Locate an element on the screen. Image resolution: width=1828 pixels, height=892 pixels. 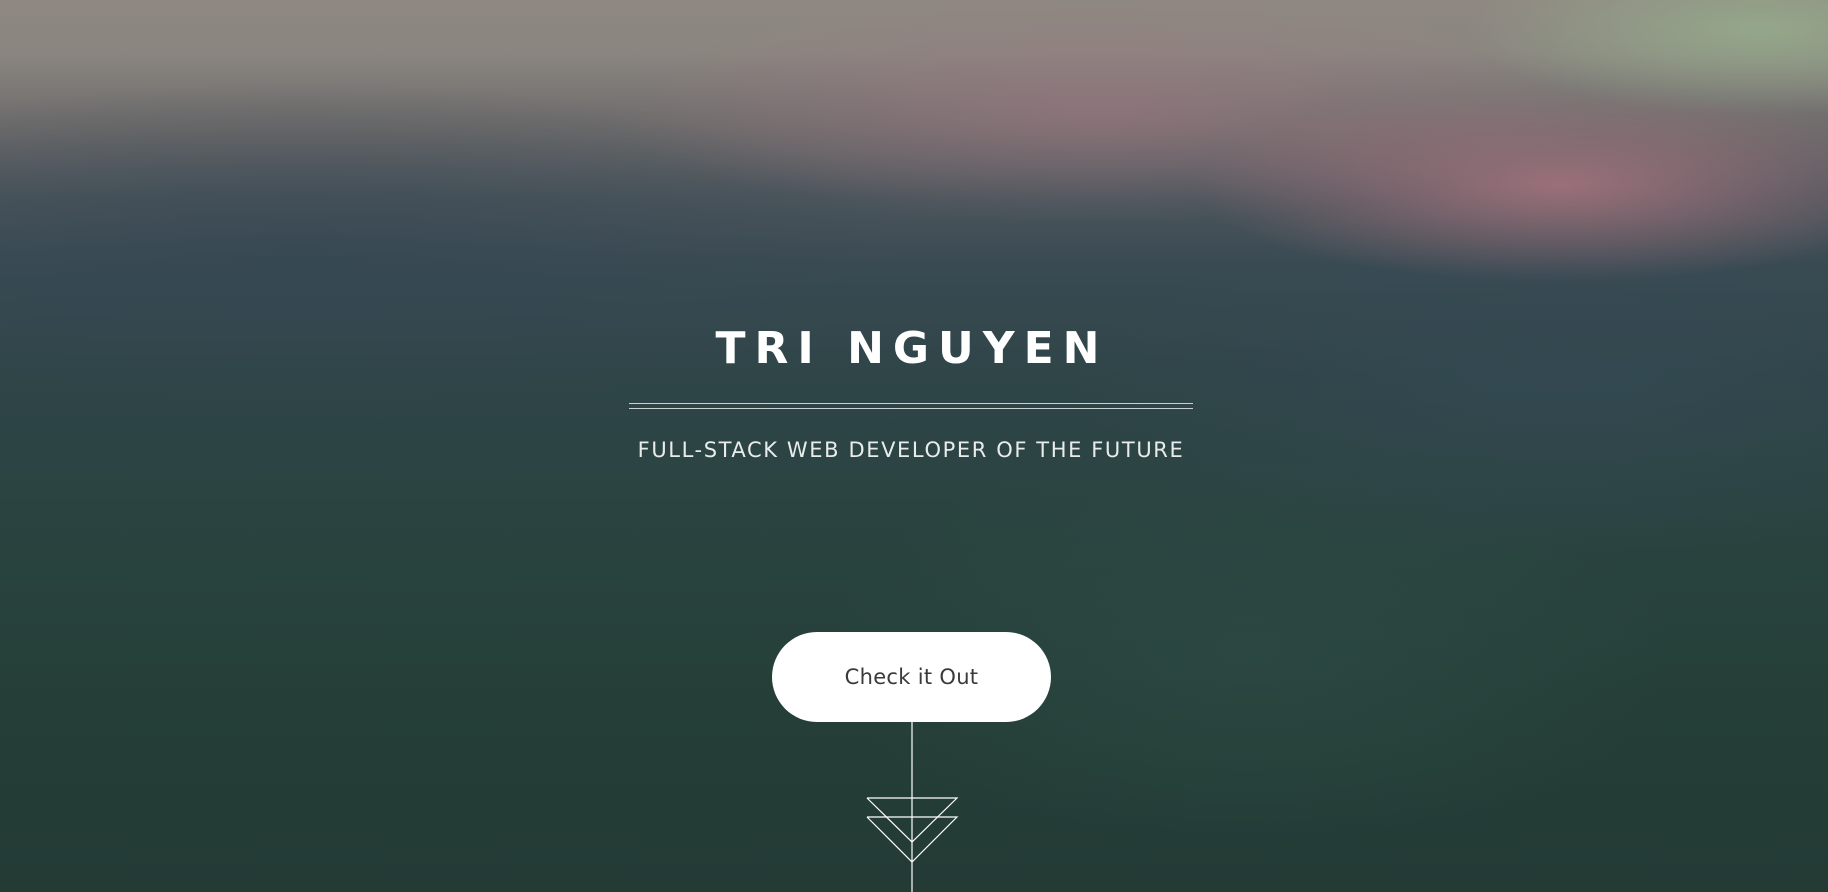
title-divider-bottom is located at coordinates (911, 408).